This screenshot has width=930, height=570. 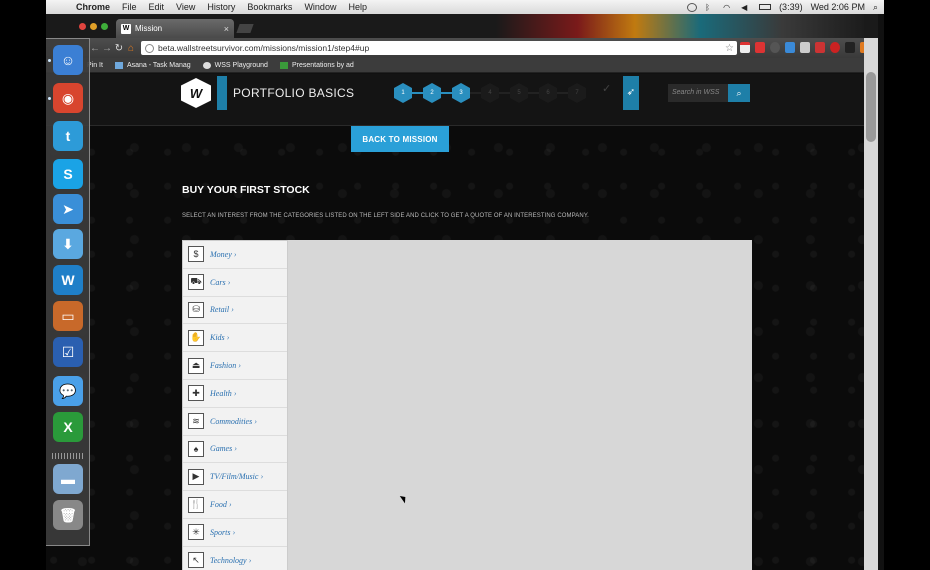 I want to click on logo-accent-bar, so click(x=222, y=93).